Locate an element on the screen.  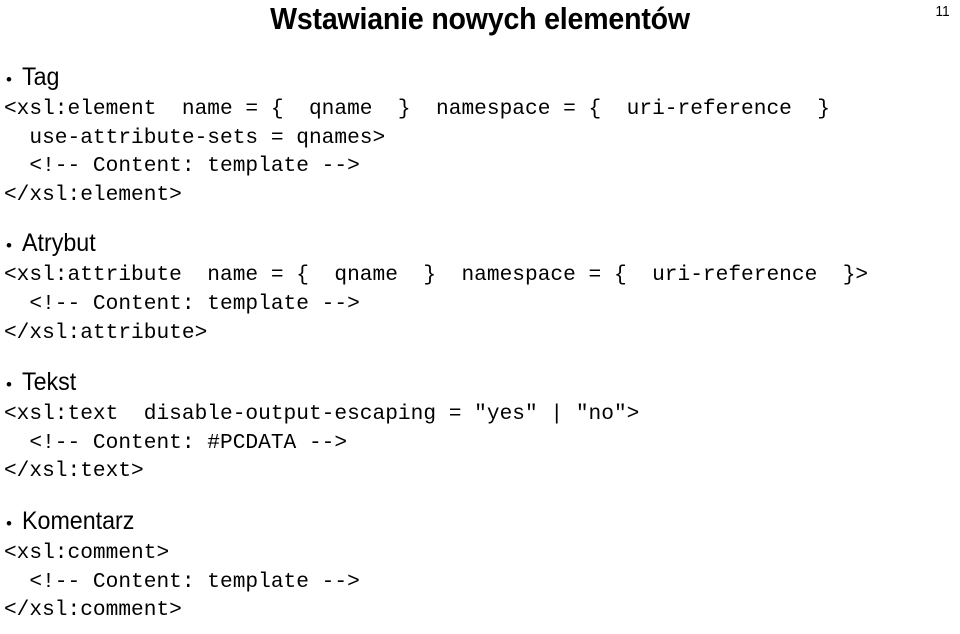
page-number: 11 is located at coordinates (942, 11).